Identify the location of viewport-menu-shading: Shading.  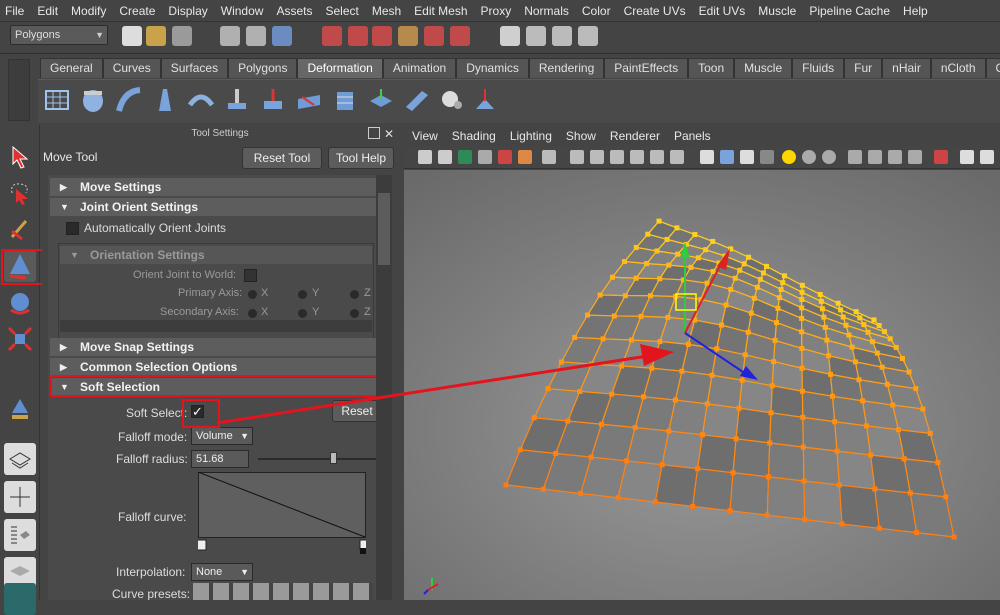
(474, 136).